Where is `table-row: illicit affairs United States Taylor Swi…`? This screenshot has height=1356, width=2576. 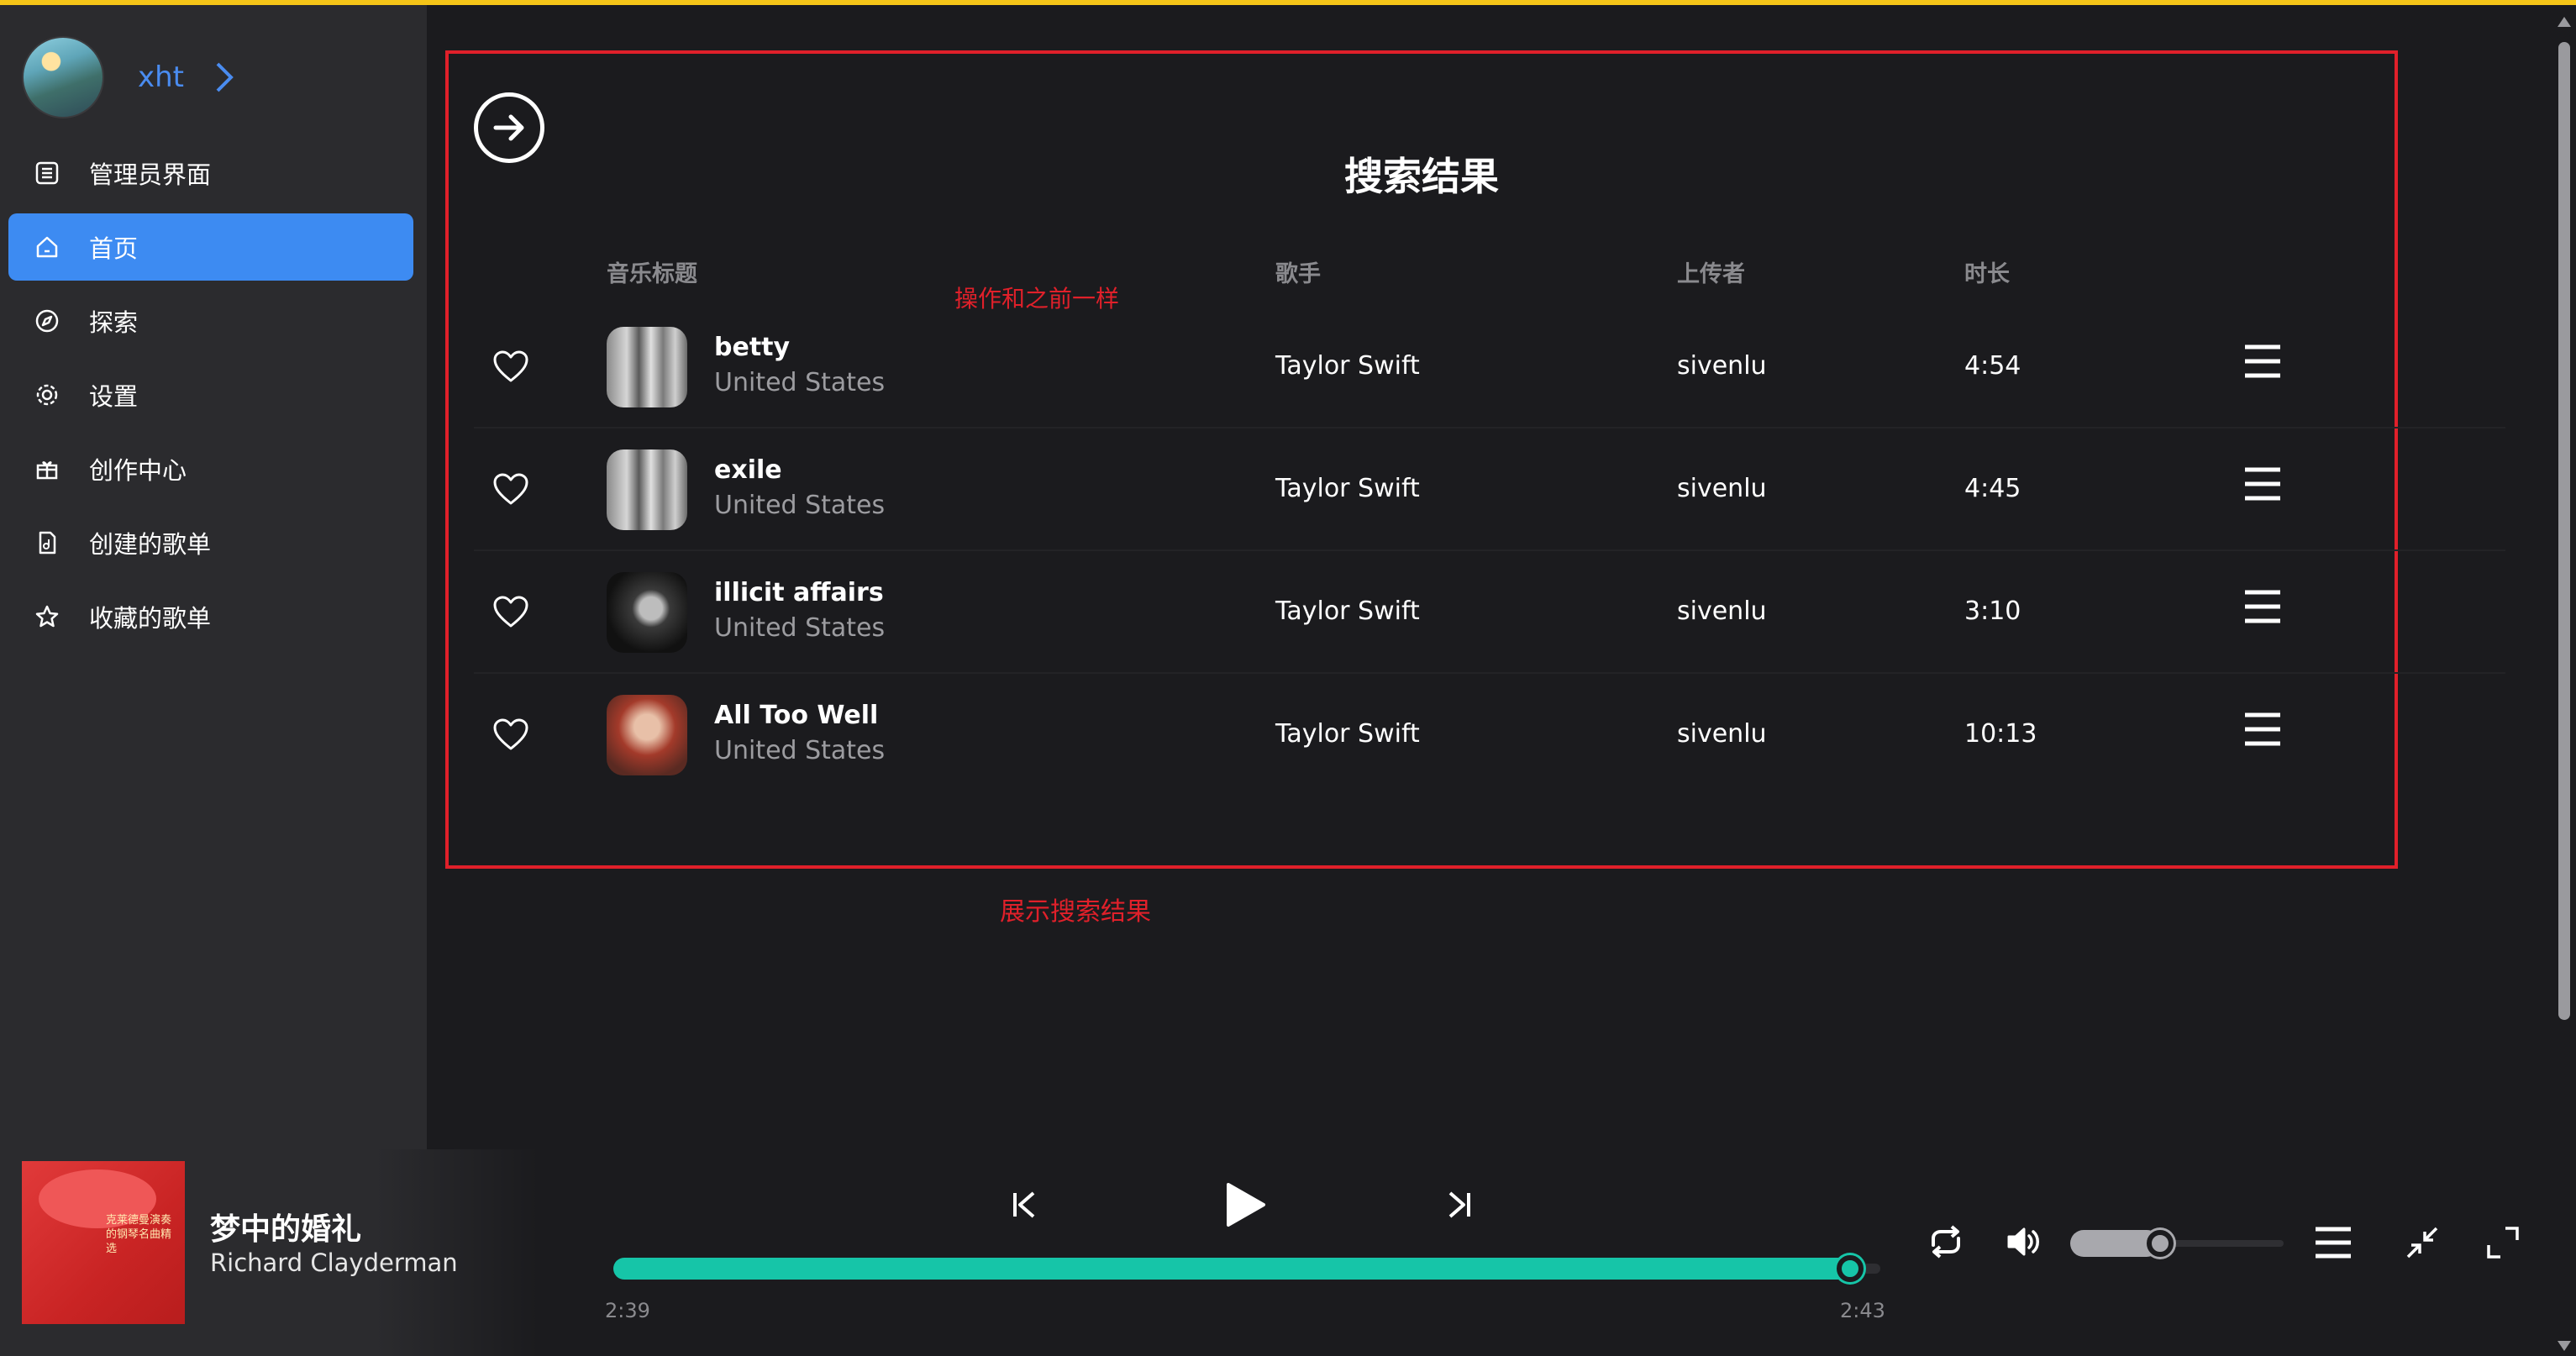 table-row: illicit affairs United States Taylor Swi… is located at coordinates (1489, 612).